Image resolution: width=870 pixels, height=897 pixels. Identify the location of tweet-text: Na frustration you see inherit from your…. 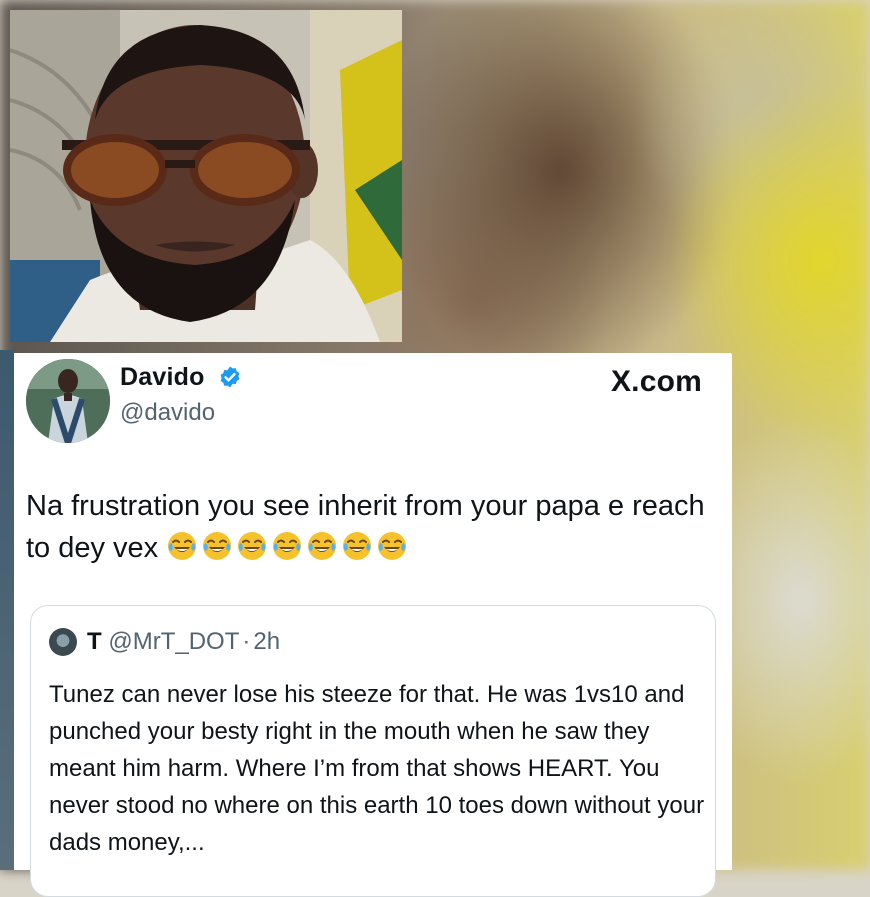
(371, 527).